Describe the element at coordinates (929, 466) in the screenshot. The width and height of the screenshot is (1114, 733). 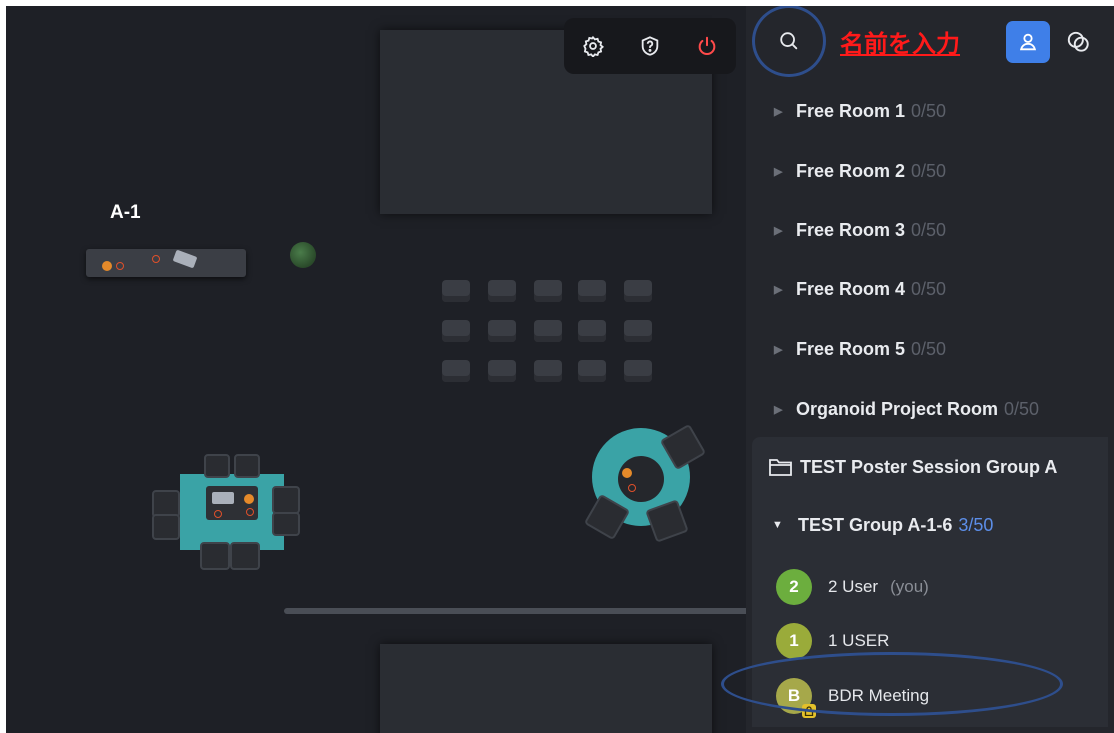
I see `group-title: TEST Poster Session Group A` at that location.